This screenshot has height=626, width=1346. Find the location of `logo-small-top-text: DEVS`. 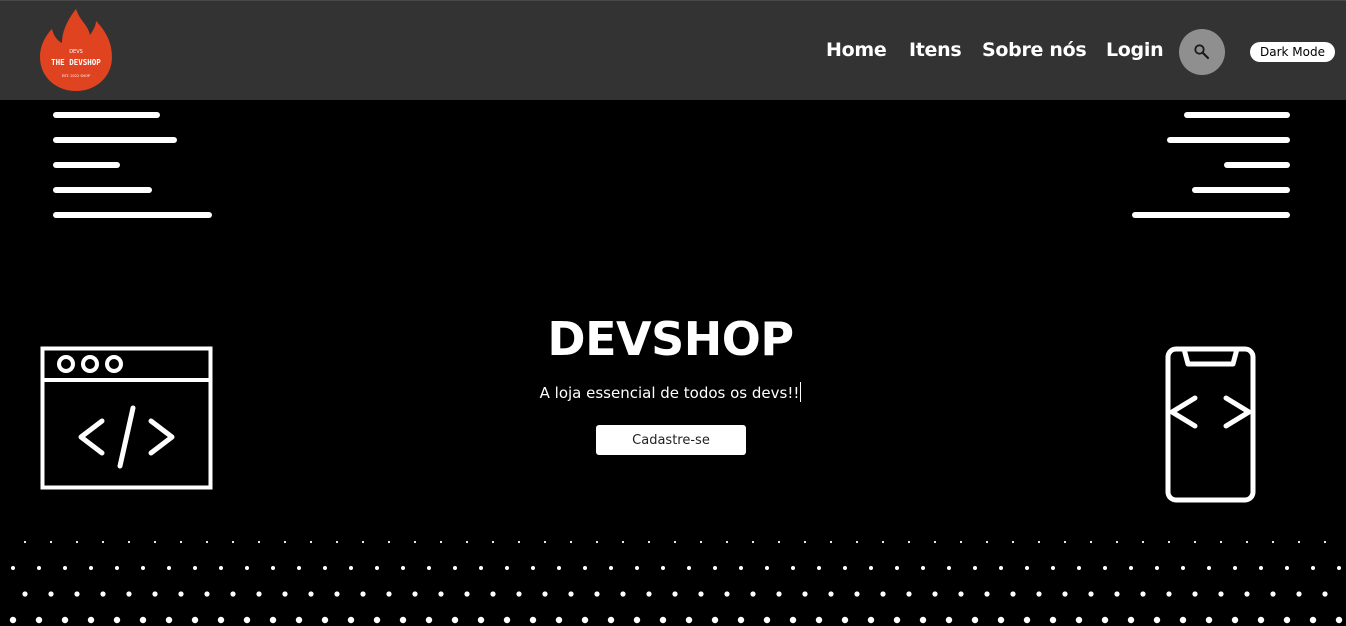

logo-small-top-text: DEVS is located at coordinates (76, 52).